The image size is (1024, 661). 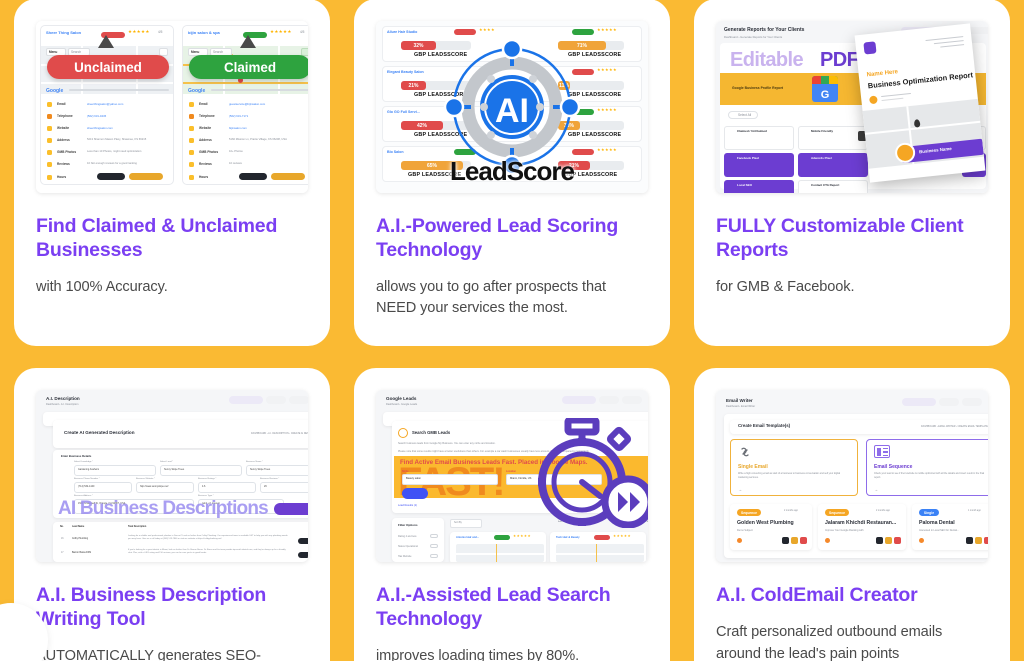 I want to click on template-age: 1 month ago, so click(x=974, y=511).